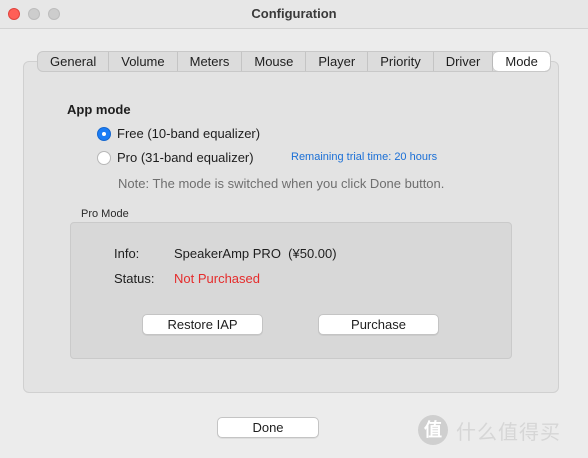  What do you see at coordinates (104, 133) in the screenshot?
I see `free-mode-radio` at bounding box center [104, 133].